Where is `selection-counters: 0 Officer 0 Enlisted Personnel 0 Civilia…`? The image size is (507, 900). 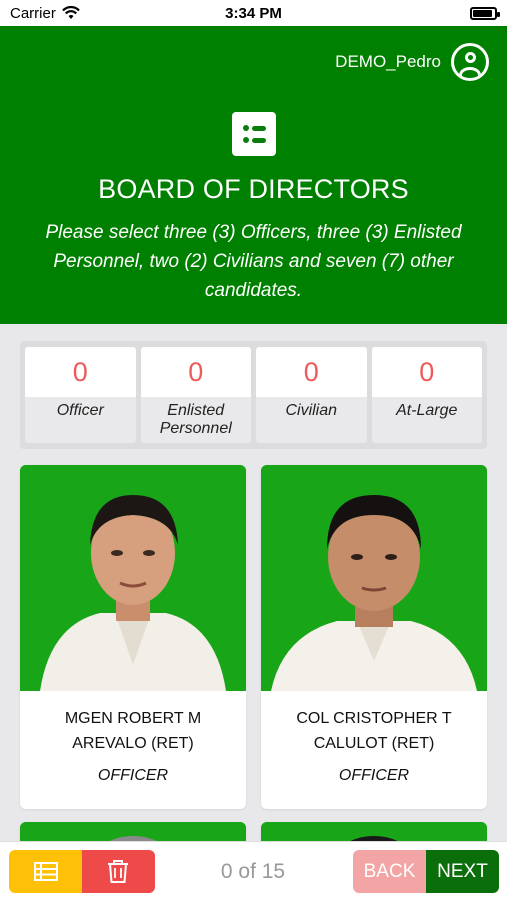
selection-counters: 0 Officer 0 Enlisted Personnel 0 Civilia… is located at coordinates (253, 395).